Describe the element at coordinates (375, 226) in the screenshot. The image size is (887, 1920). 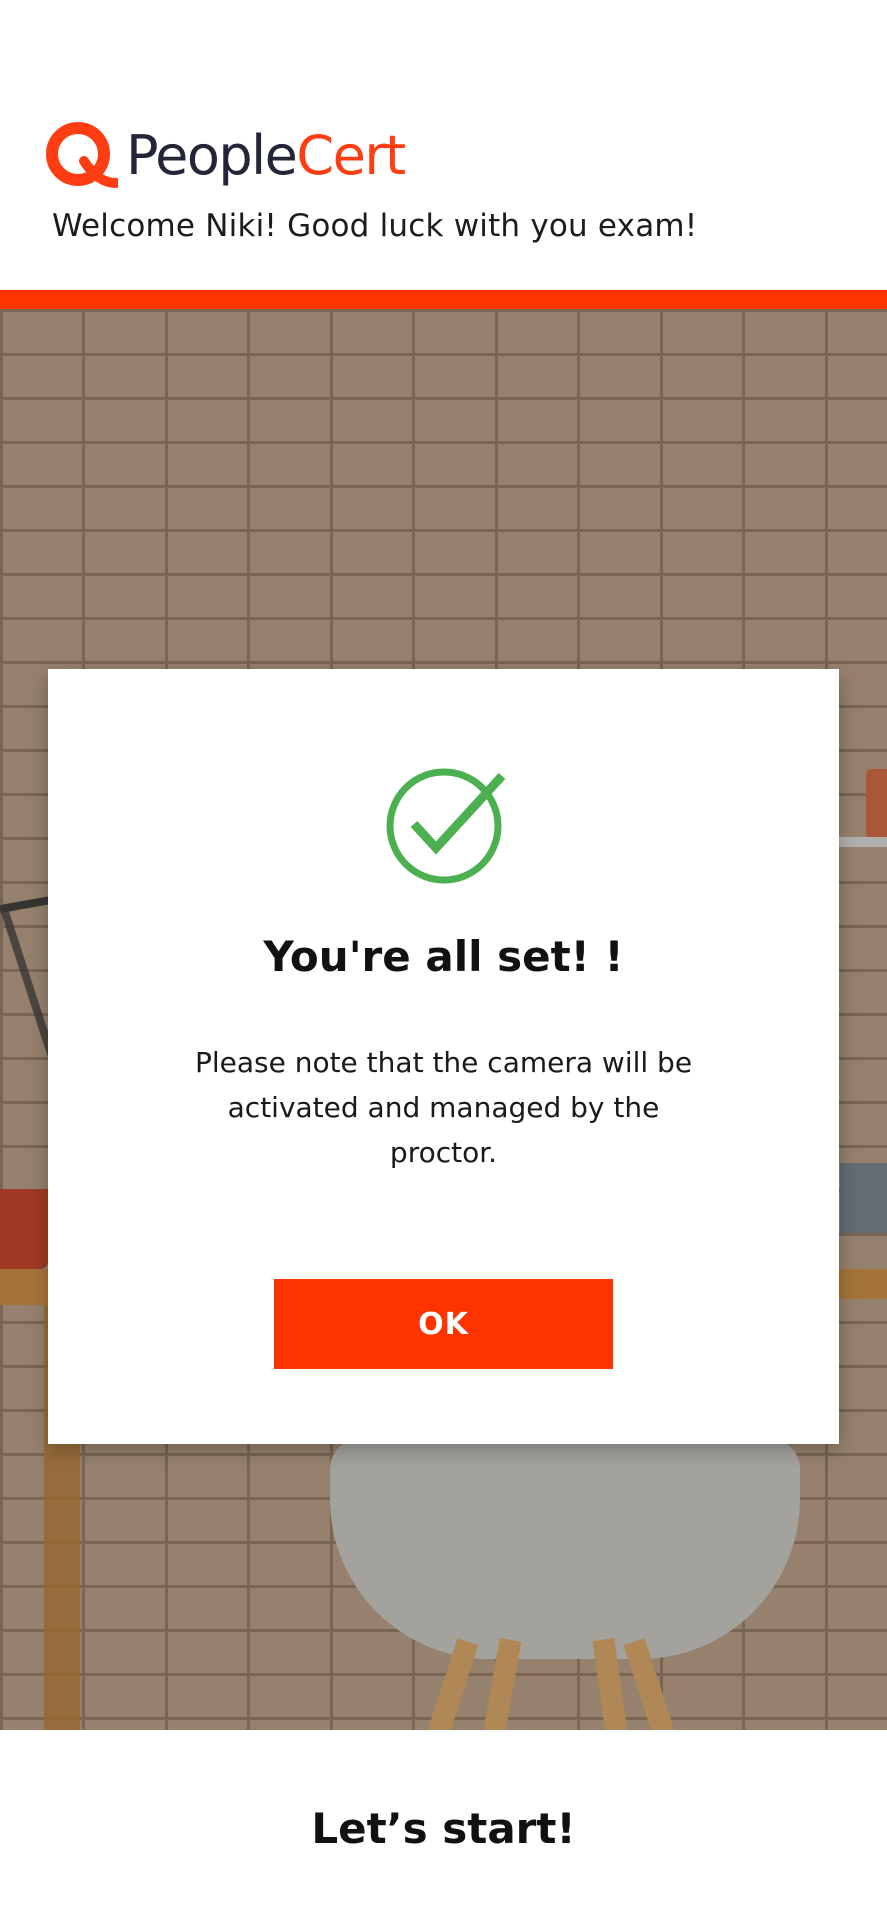
I see `welcome-message: Welcome Niki! Good luck with you exam!` at that location.